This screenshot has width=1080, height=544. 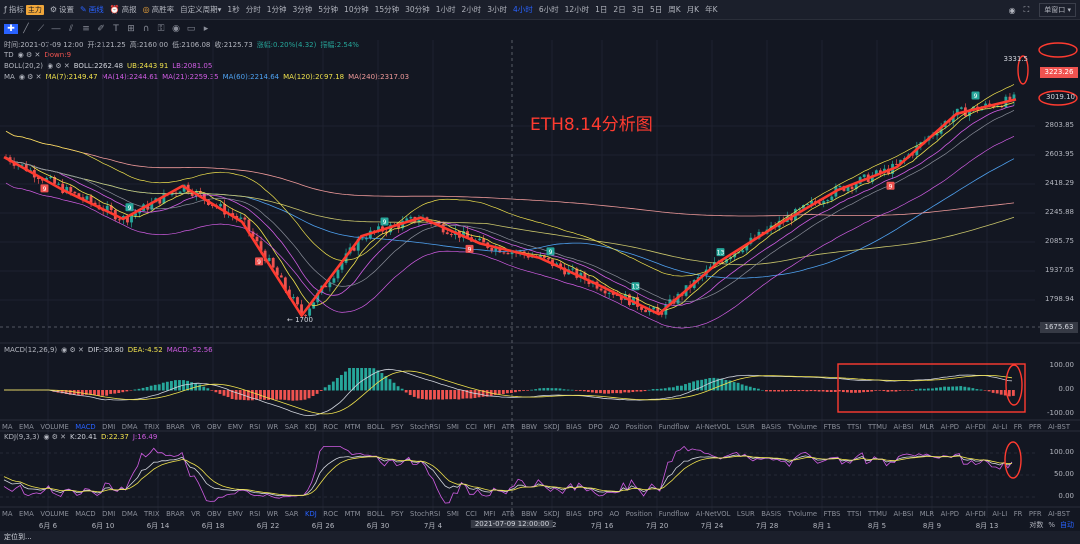 I want to click on indicator-tab-ftbs: FTBS, so click(x=832, y=514).